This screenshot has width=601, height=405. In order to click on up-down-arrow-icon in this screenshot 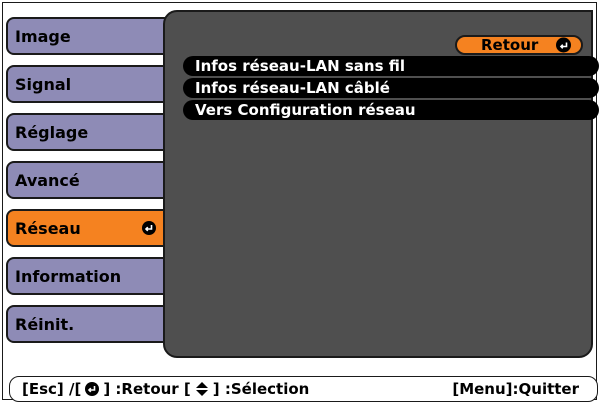, I will do `click(202, 389)`.